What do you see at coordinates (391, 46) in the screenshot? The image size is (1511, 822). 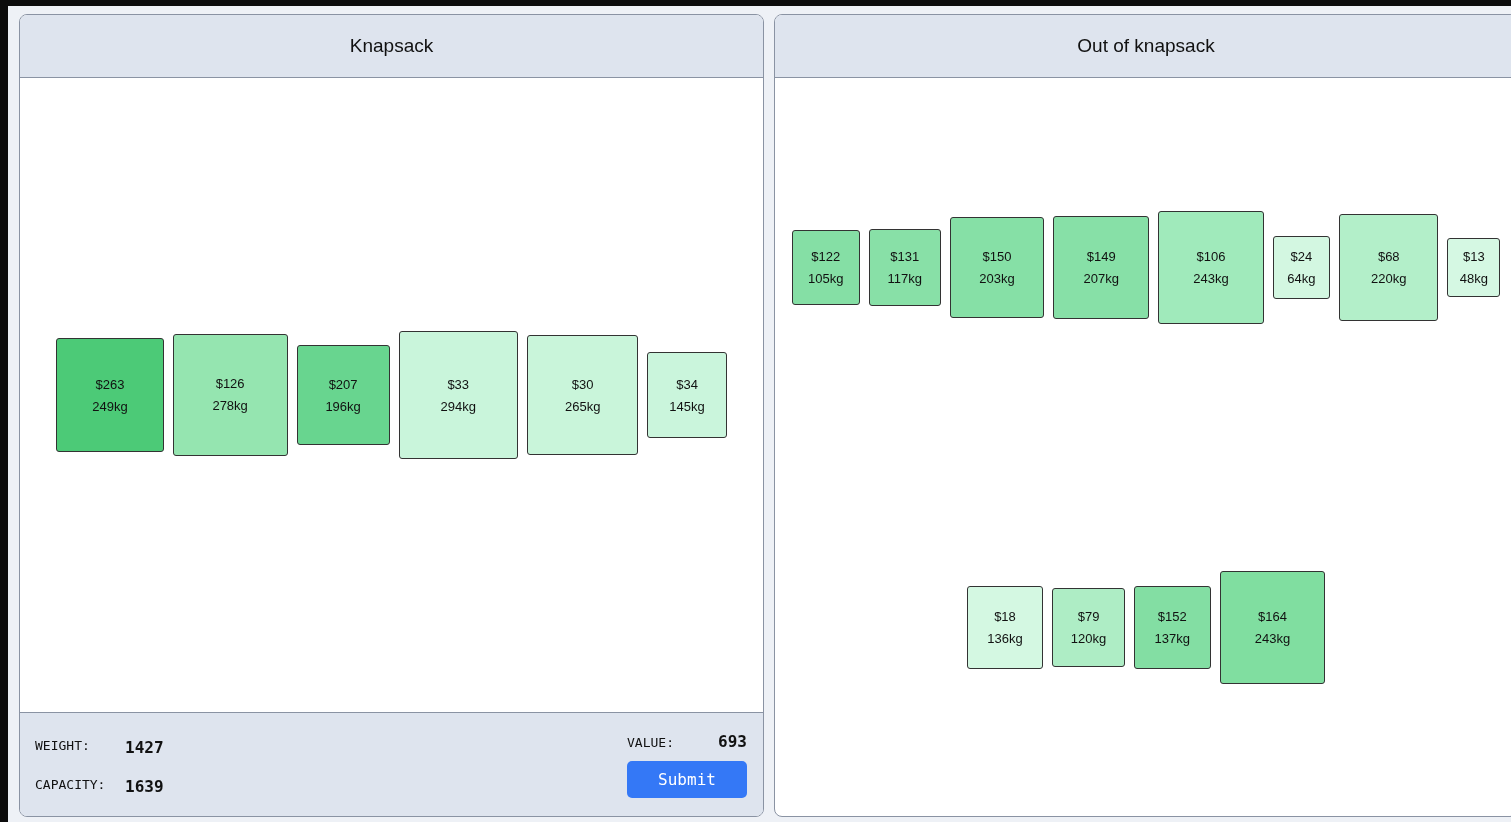 I see `panel-title: Knapsack` at bounding box center [391, 46].